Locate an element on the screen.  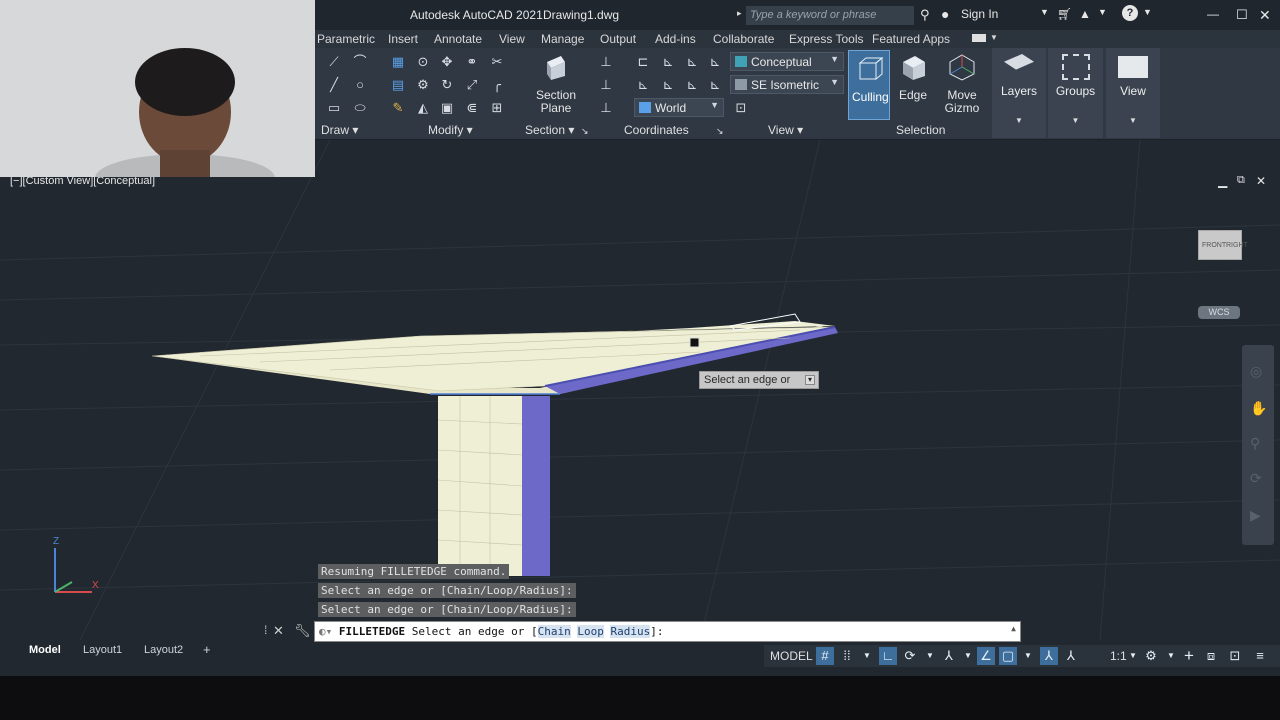
command-grip-icon: ⁞ is located at coordinates (265, 630).